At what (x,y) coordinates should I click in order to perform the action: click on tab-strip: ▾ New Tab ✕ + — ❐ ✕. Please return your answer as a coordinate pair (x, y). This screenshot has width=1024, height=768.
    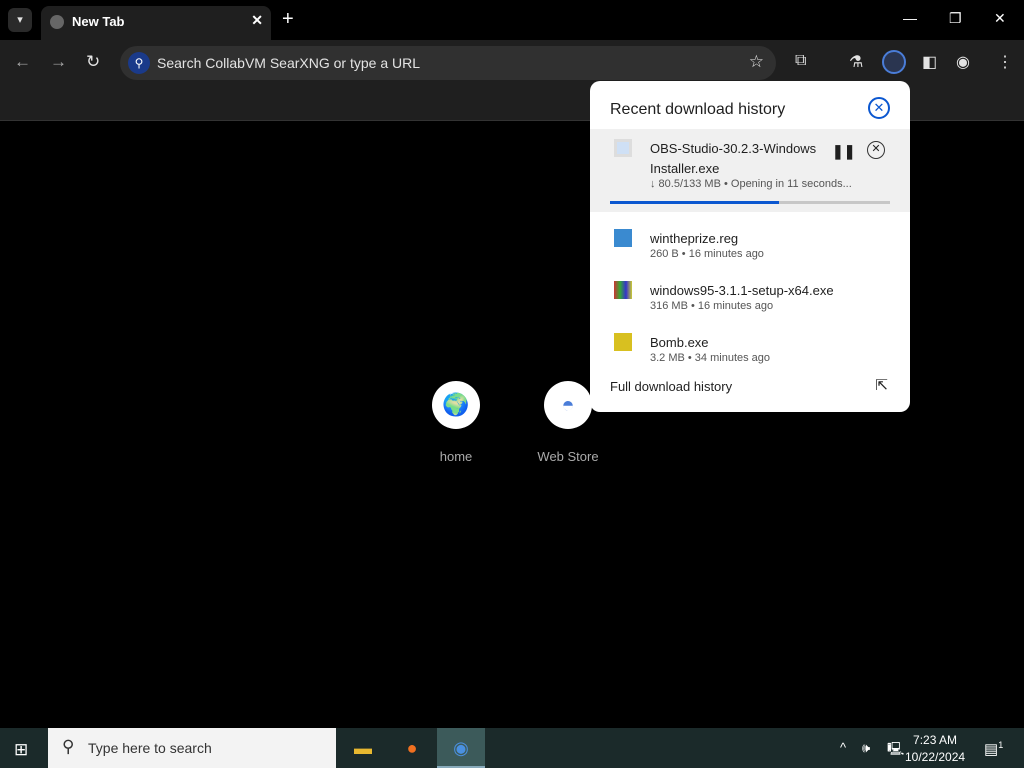
    Looking at the image, I should click on (512, 20).